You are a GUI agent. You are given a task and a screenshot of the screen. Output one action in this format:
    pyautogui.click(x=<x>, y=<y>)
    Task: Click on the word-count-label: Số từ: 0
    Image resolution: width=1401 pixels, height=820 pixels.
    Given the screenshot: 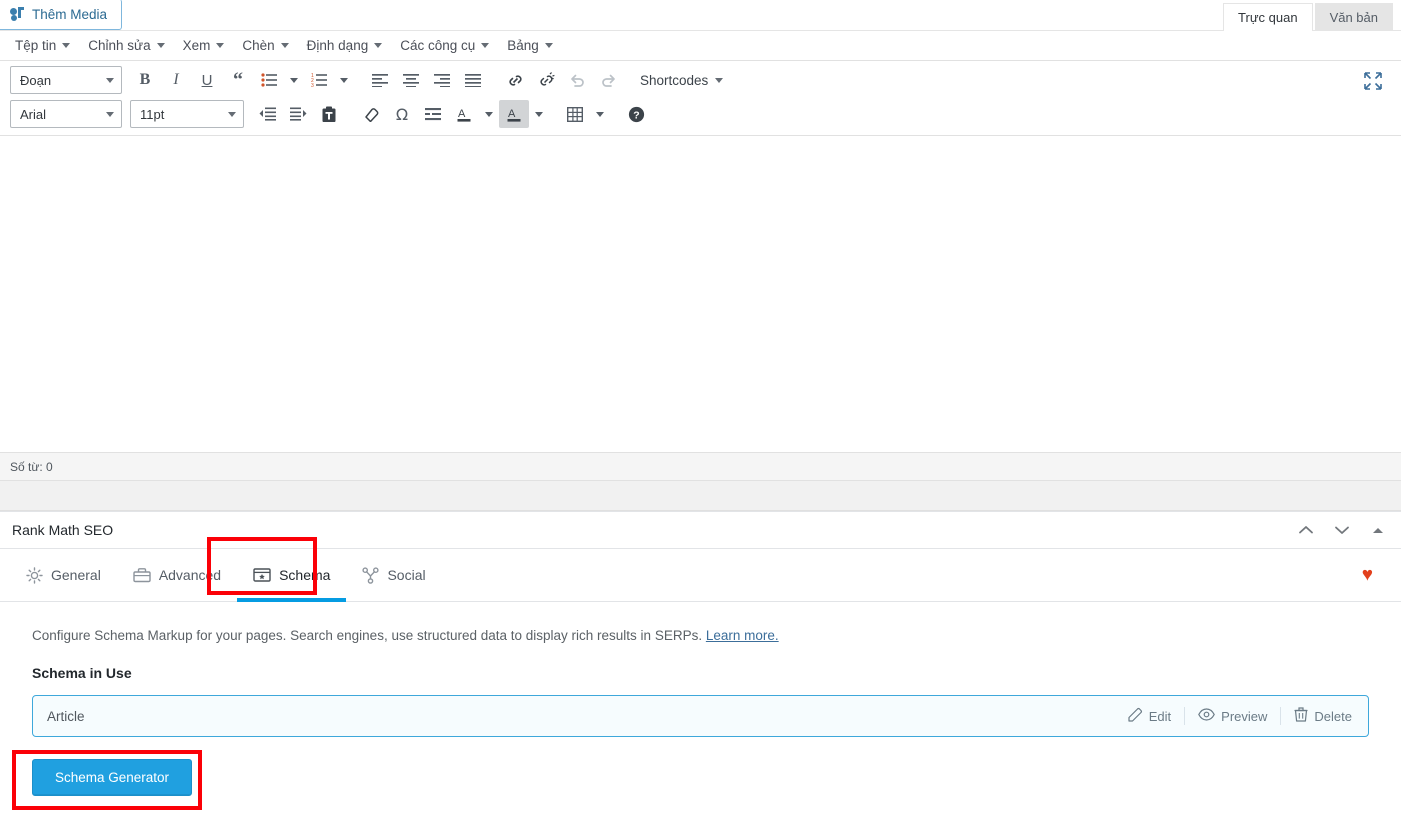 What is the action you would take?
    pyautogui.click(x=31, y=466)
    